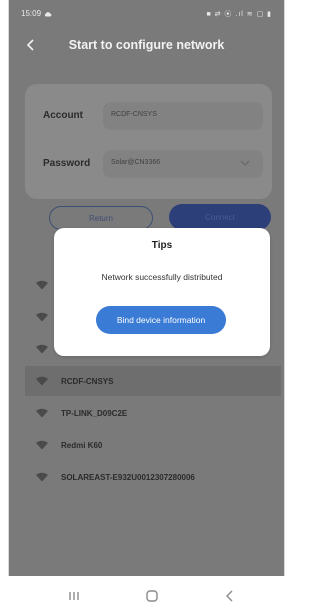 The height and width of the screenshot is (614, 320). Describe the element at coordinates (220, 217) in the screenshot. I see `connect-button: Connect` at that location.